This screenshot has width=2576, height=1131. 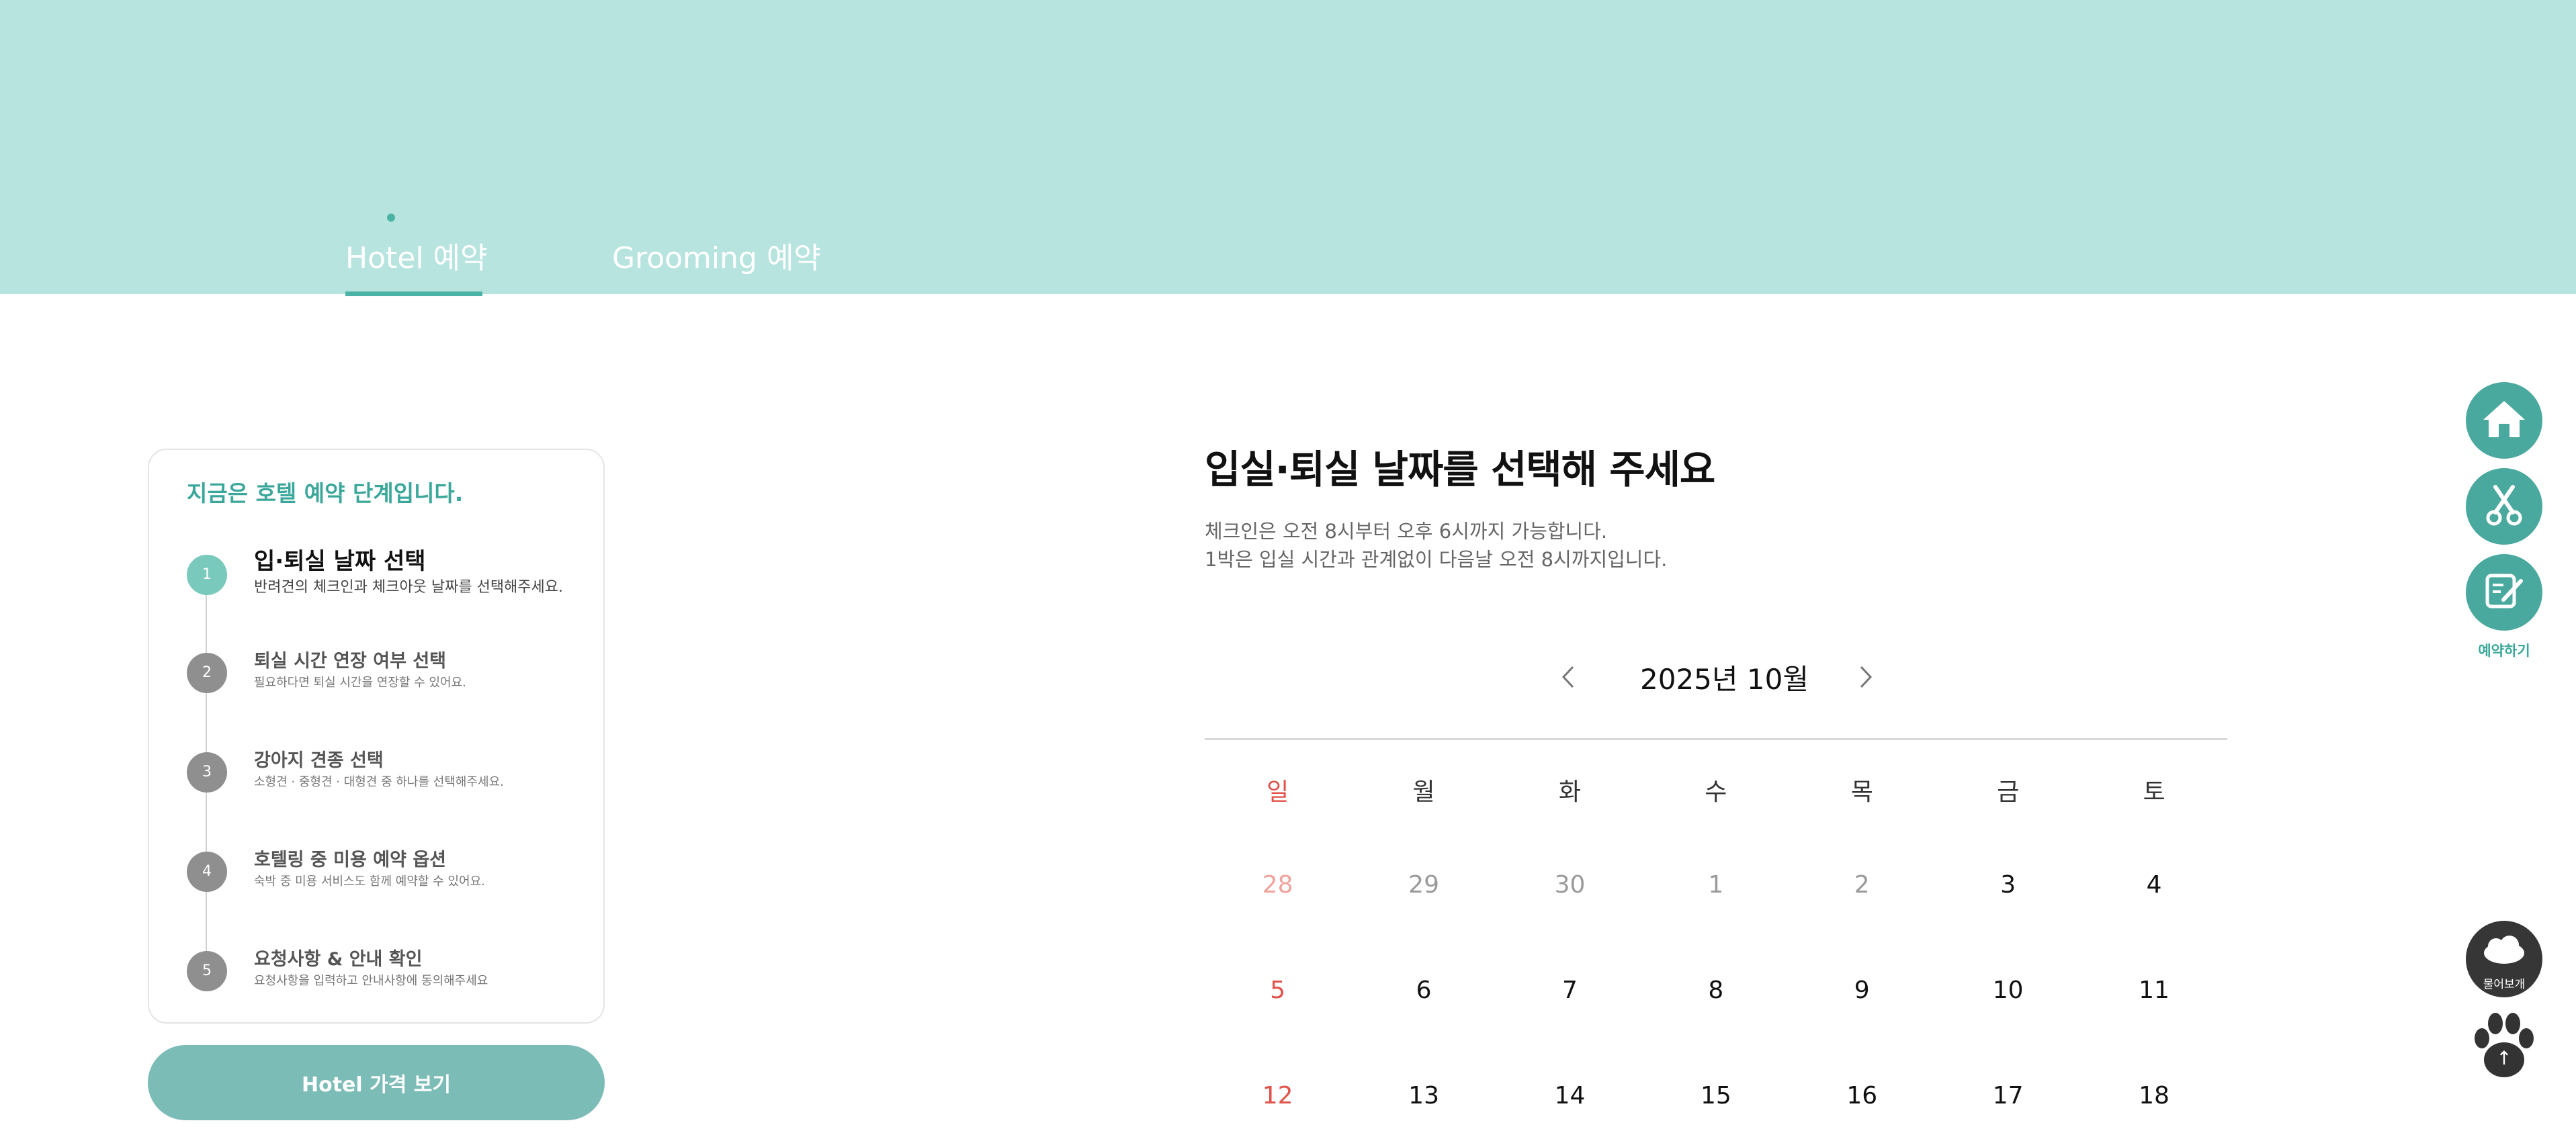 I want to click on step-description: 숙박 중 미용 서비스도 함께 예약할 수 있어요., so click(x=369, y=881).